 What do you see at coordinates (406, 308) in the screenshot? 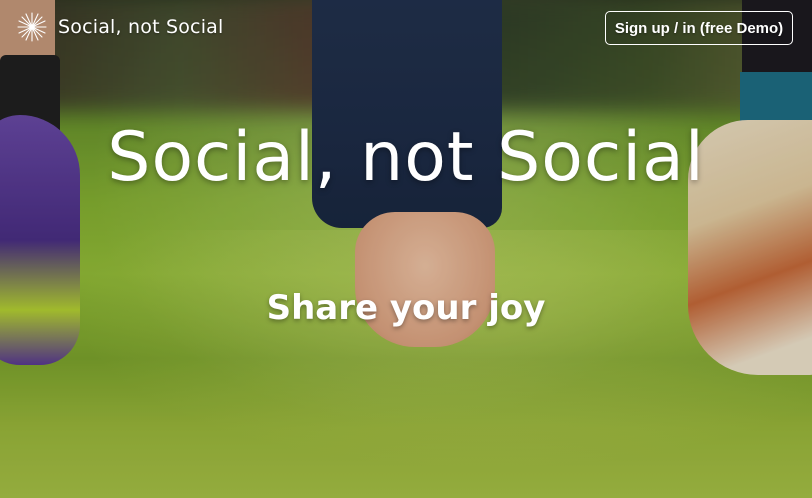
I see `hero-subtitle: Share your joy` at bounding box center [406, 308].